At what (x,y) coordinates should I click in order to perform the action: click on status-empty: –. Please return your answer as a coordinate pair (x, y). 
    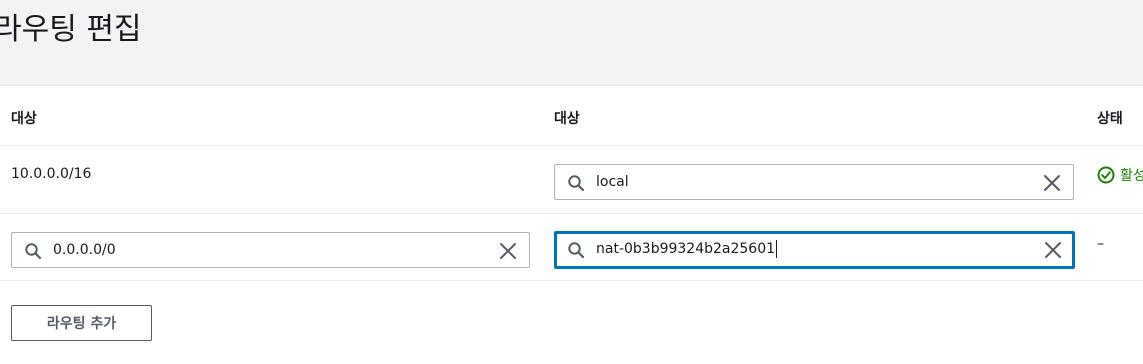
    Looking at the image, I should click on (1100, 244).